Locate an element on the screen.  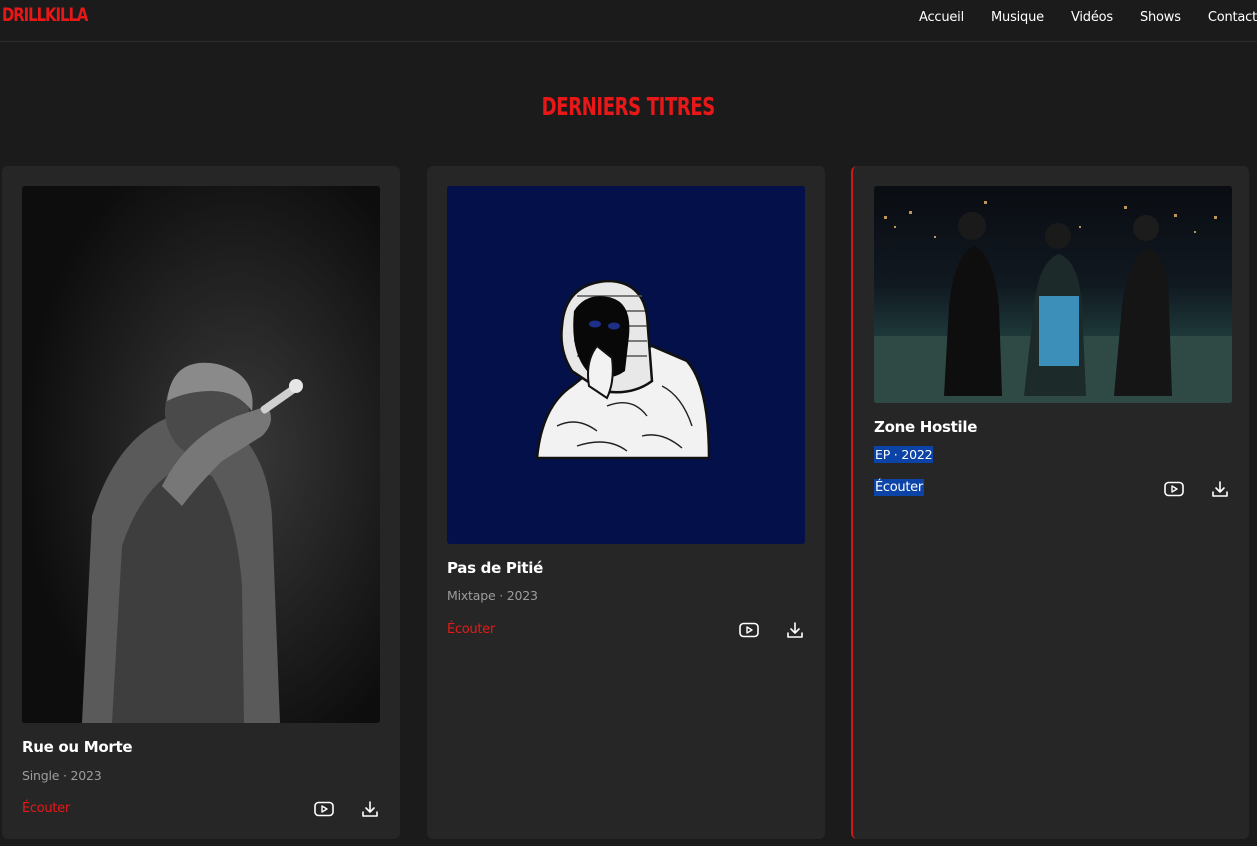
release-meta-text: EP · 2022 is located at coordinates (904, 454).